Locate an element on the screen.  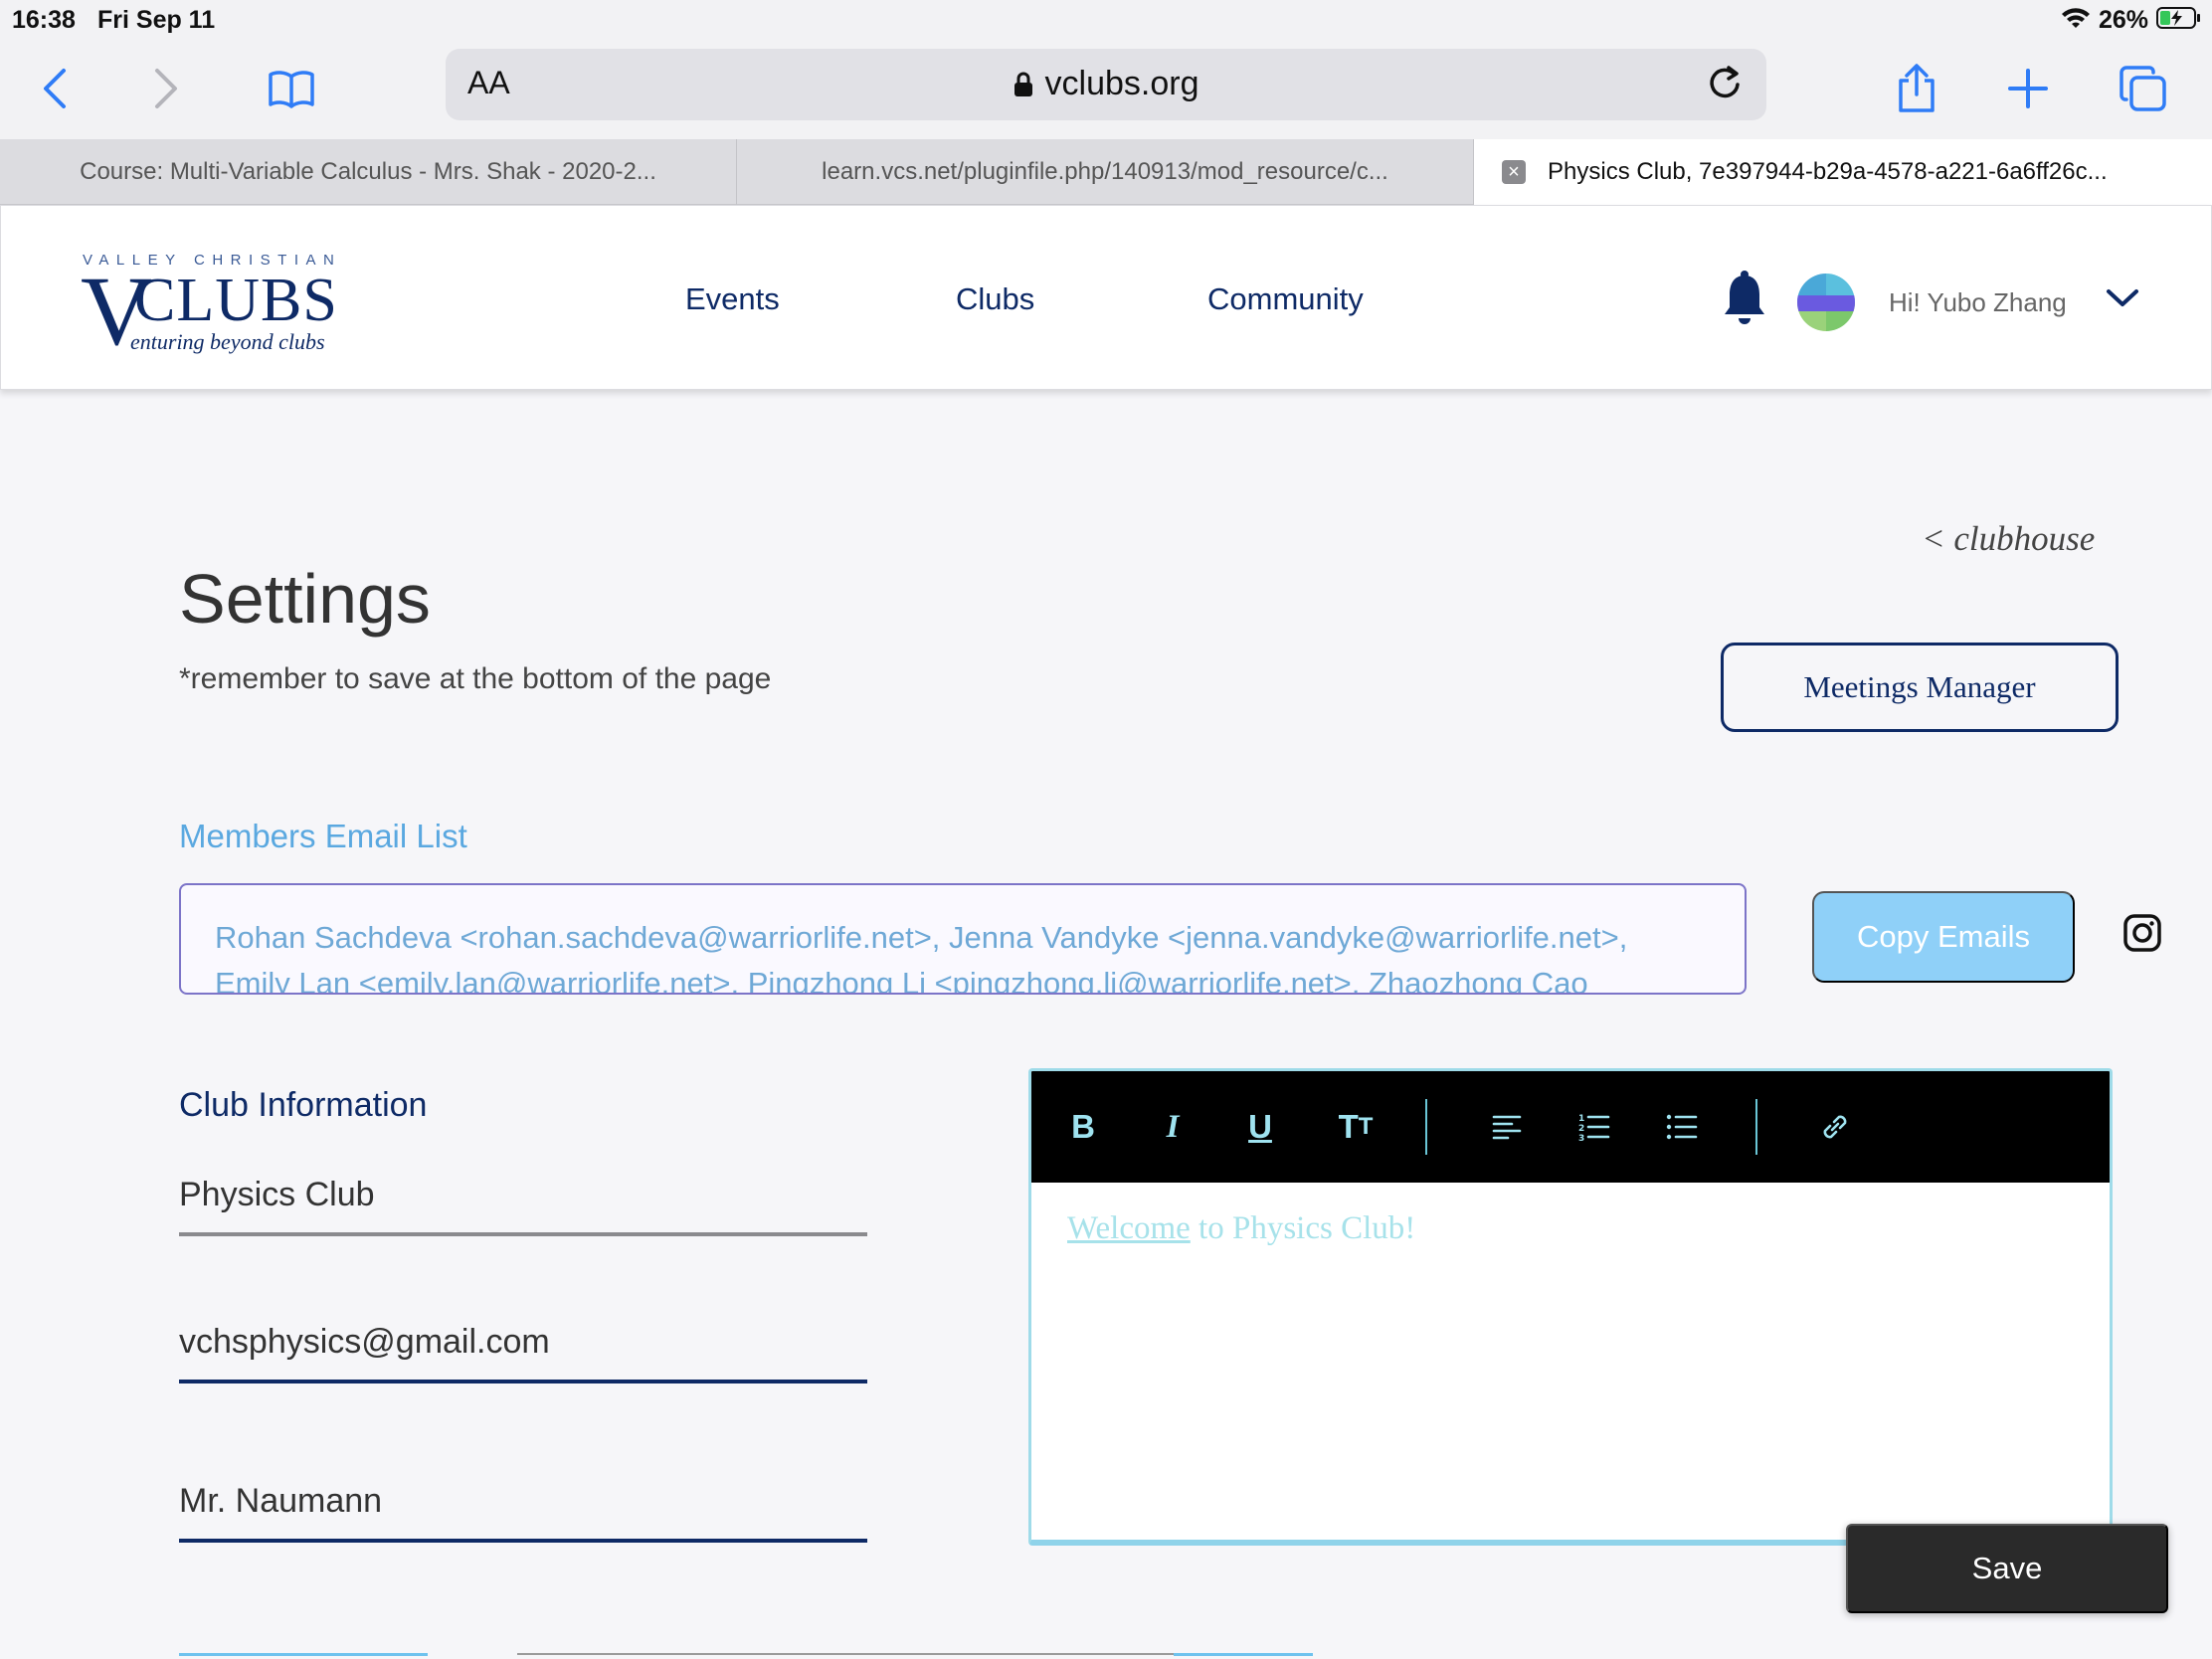
status-right: 26% is located at coordinates (2131, 20).